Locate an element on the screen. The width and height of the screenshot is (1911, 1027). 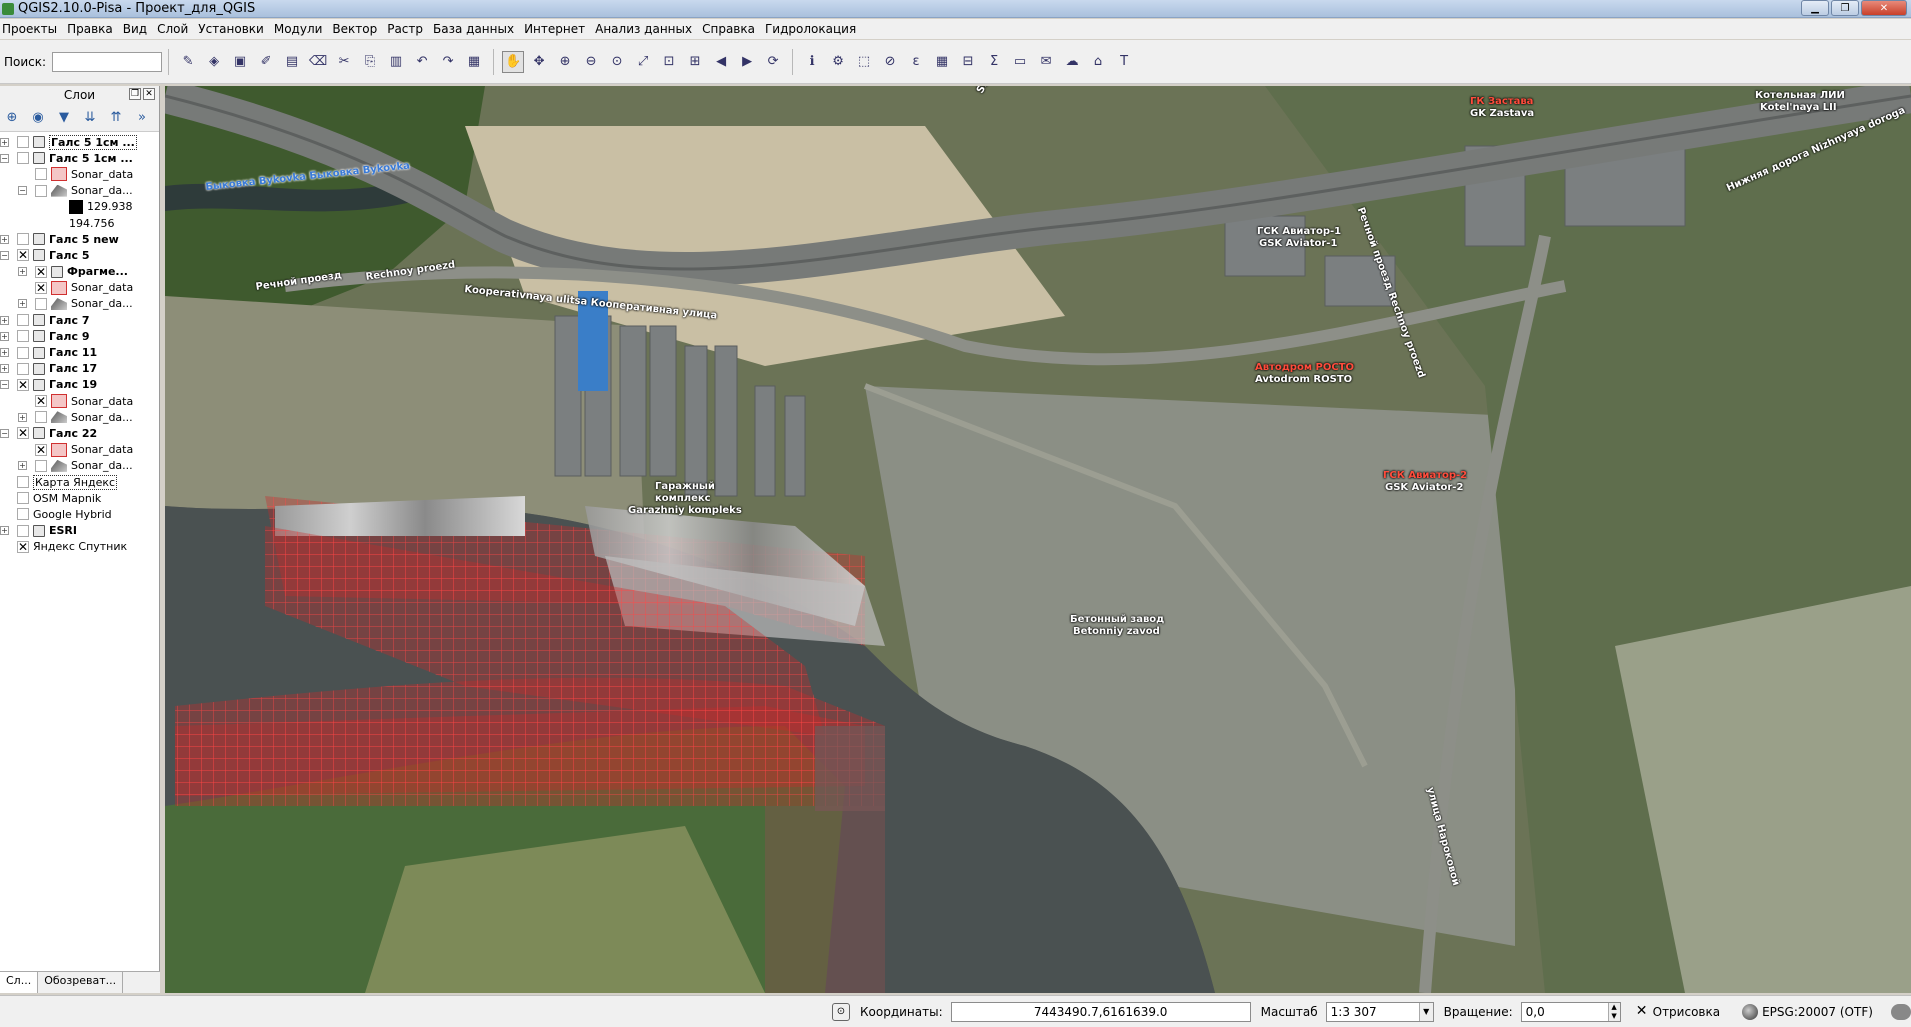
save-edits-icon: ▤ is located at coordinates (292, 62).